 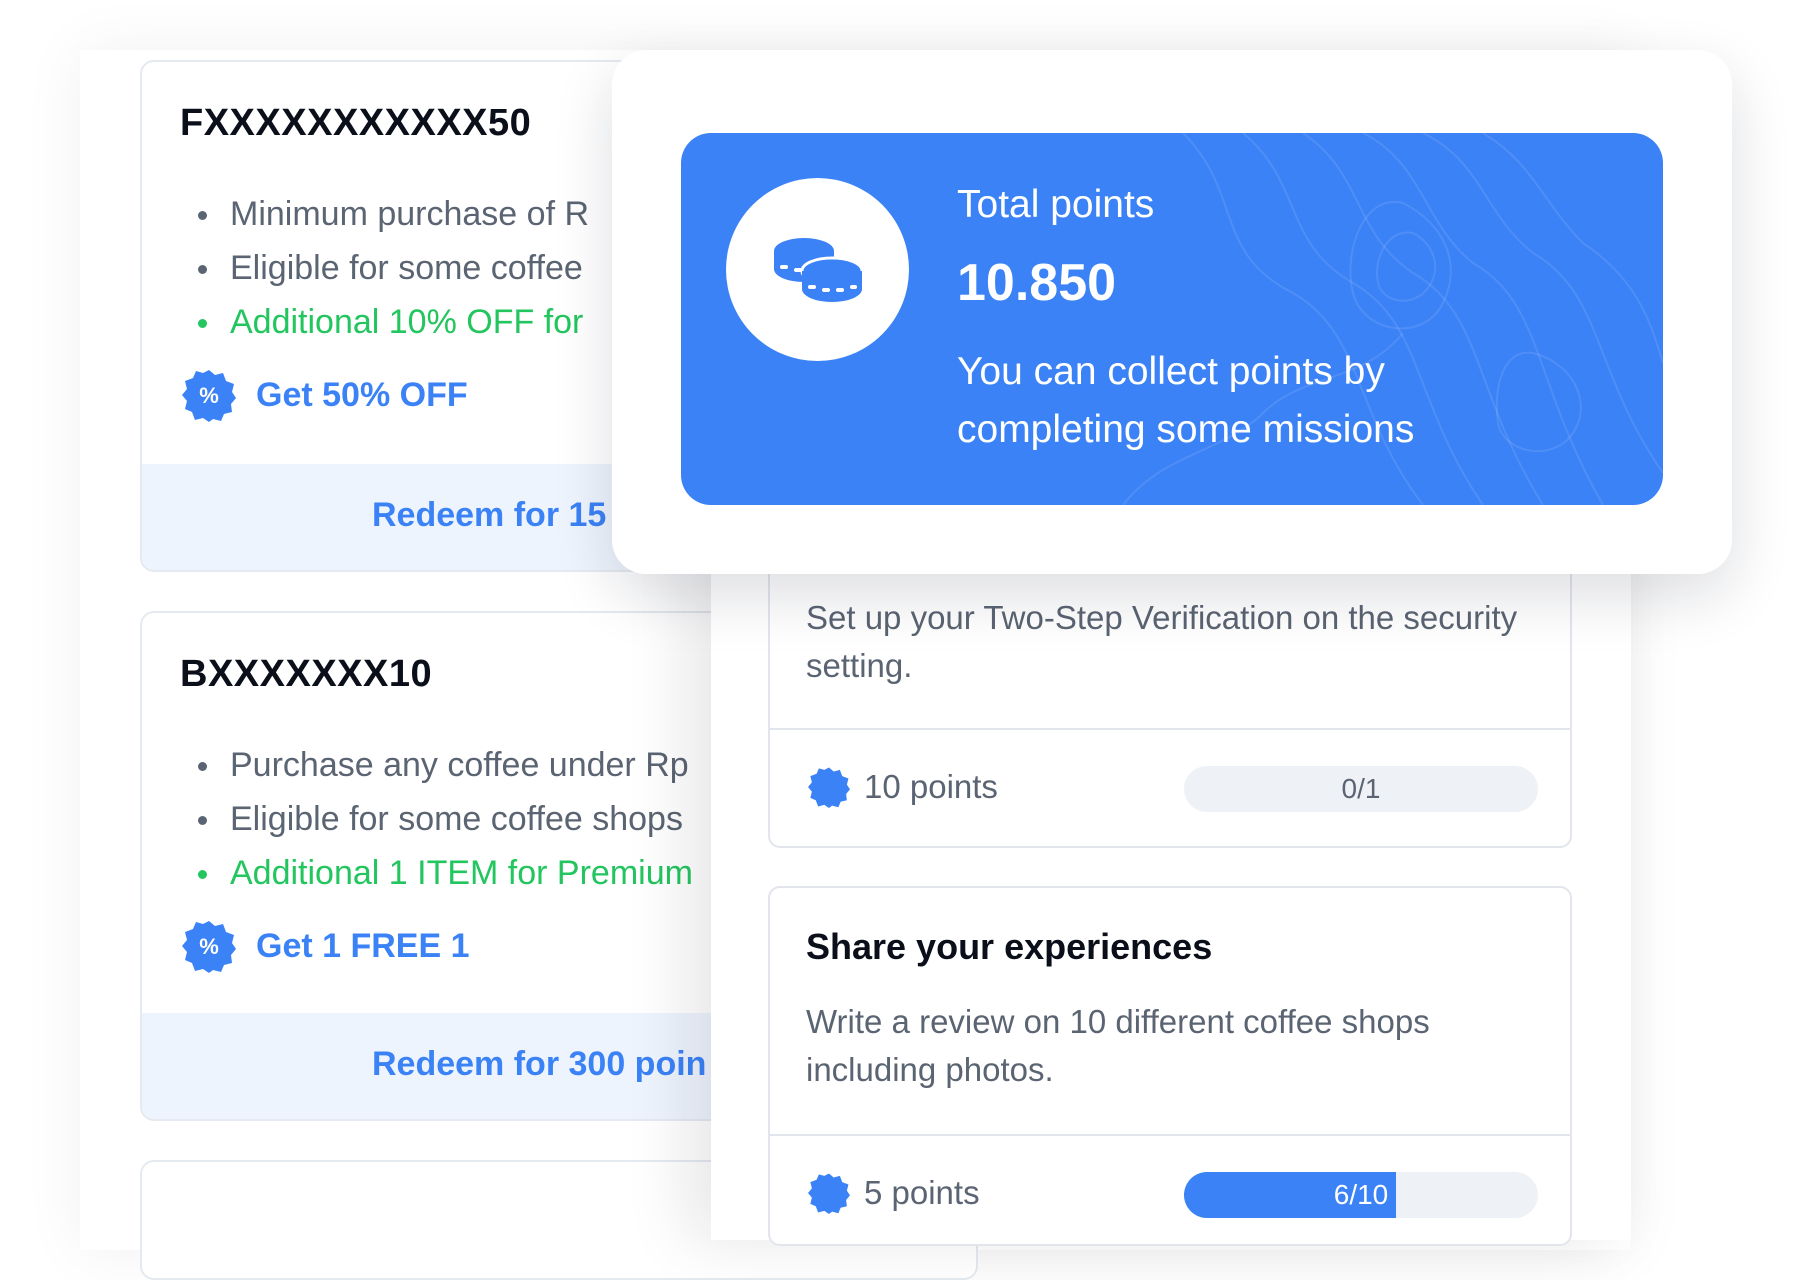 I want to click on redeem-label: Redeem for 300 poin, so click(x=539, y=1064).